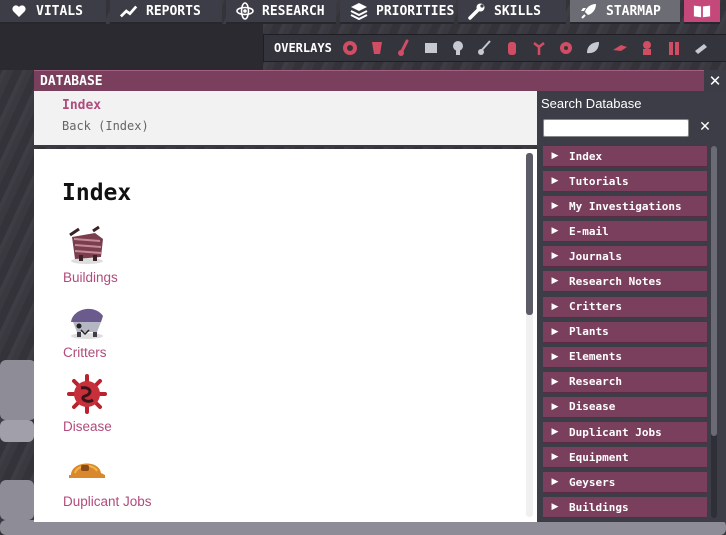  I want to click on research-button: RESEARCH, so click(281, 12).